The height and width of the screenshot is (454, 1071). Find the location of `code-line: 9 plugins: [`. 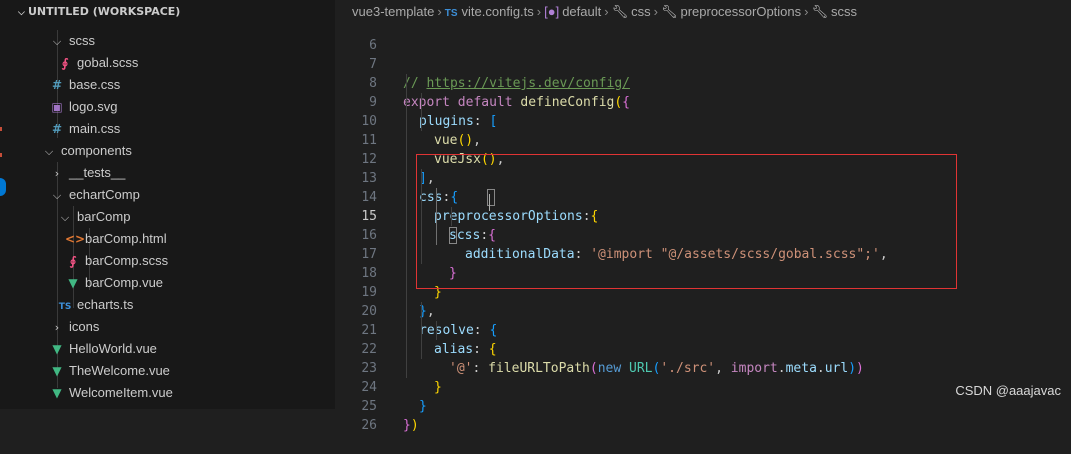

code-line: 9 plugins: [ is located at coordinates (703, 101).